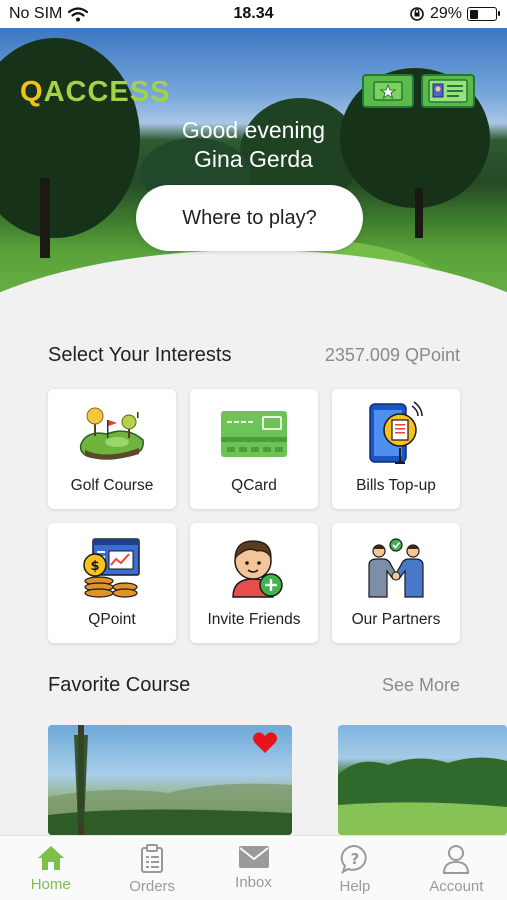 This screenshot has width=507, height=900. I want to click on ticket-star-icon, so click(388, 91).